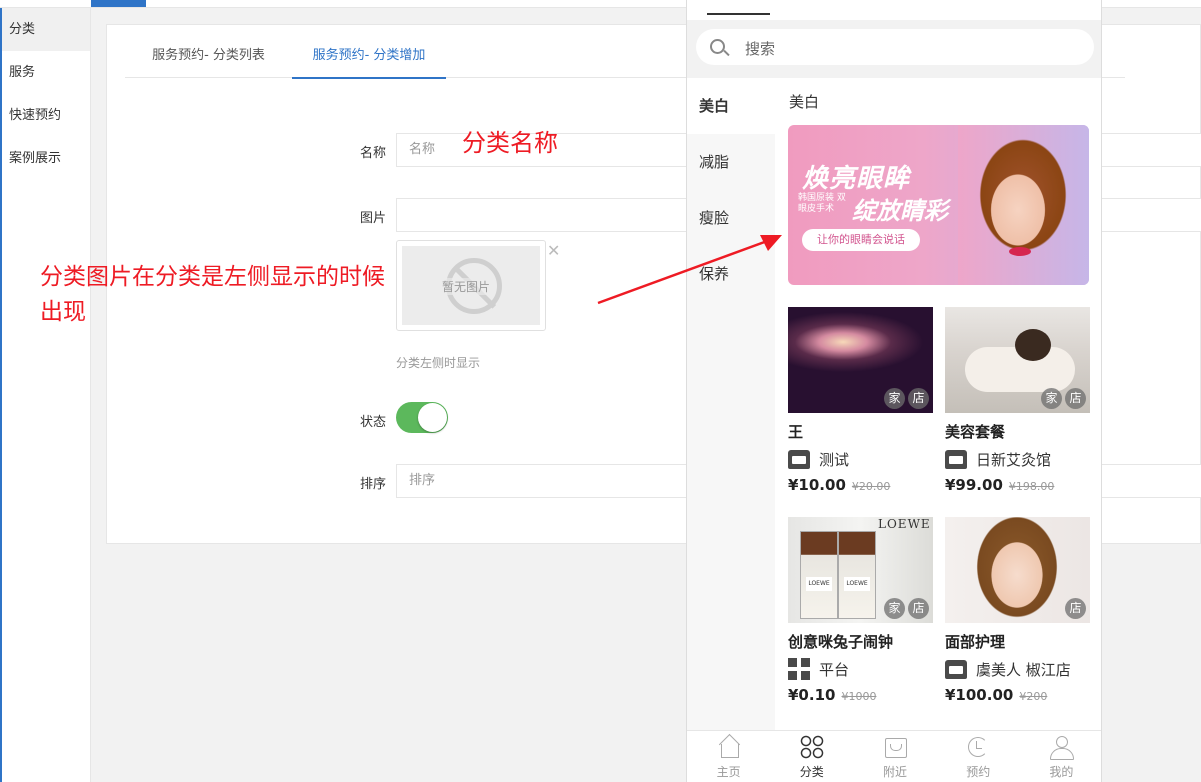 This screenshot has height=782, width=1201. Describe the element at coordinates (760, 49) in the screenshot. I see `search-placeholder: 搜索` at that location.